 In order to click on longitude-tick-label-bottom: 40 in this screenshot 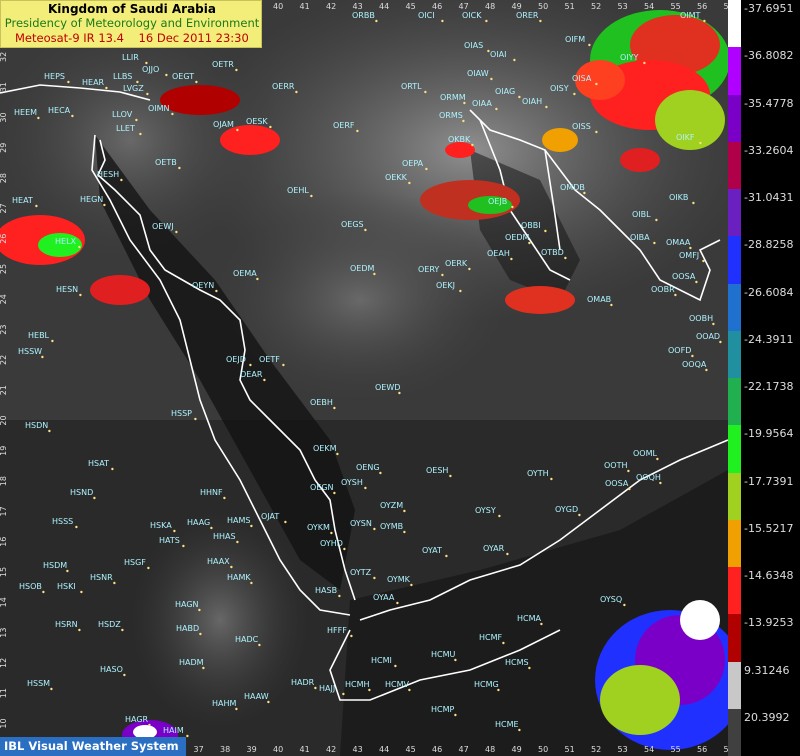, I will do `click(278, 749)`.